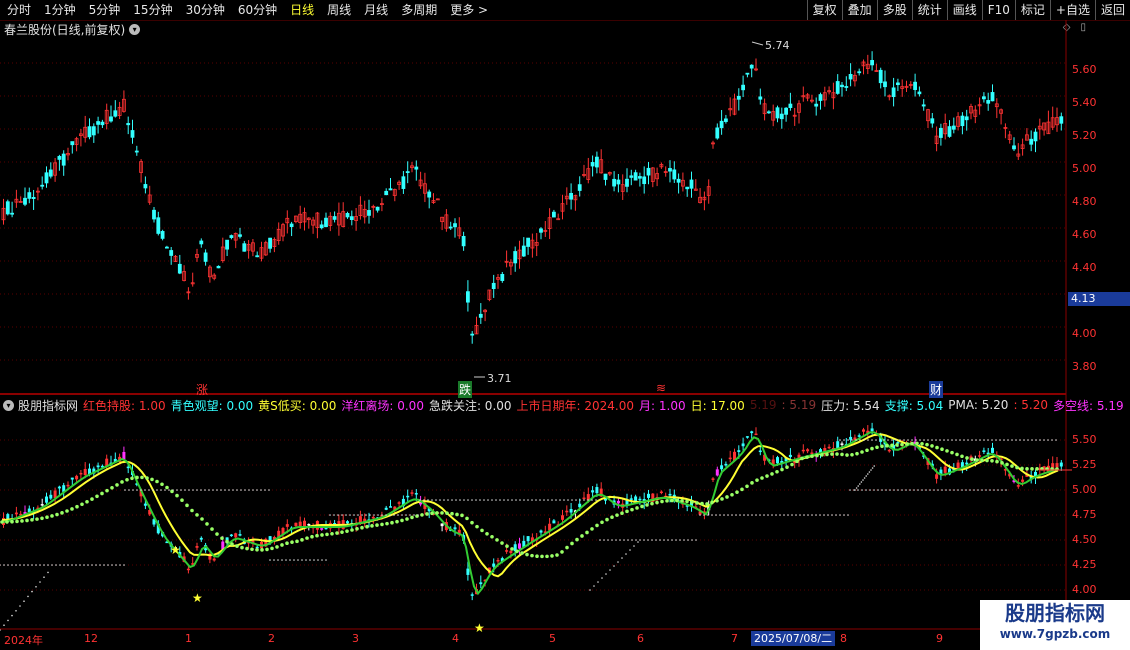 The height and width of the screenshot is (650, 1130). I want to click on toolbar-button: +自选, so click(1072, 10).